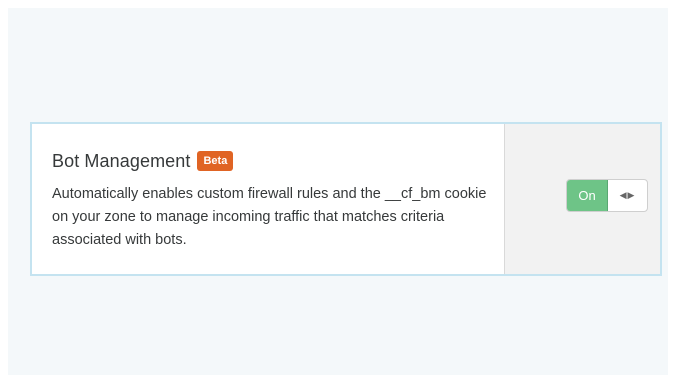 The image size is (676, 383). Describe the element at coordinates (627, 195) in the screenshot. I see `drag-arrows-icon: ◀▶` at that location.